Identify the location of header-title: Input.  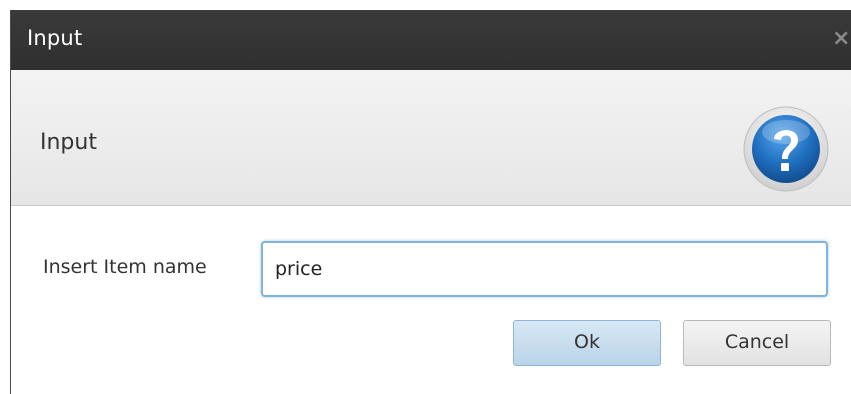
(68, 142).